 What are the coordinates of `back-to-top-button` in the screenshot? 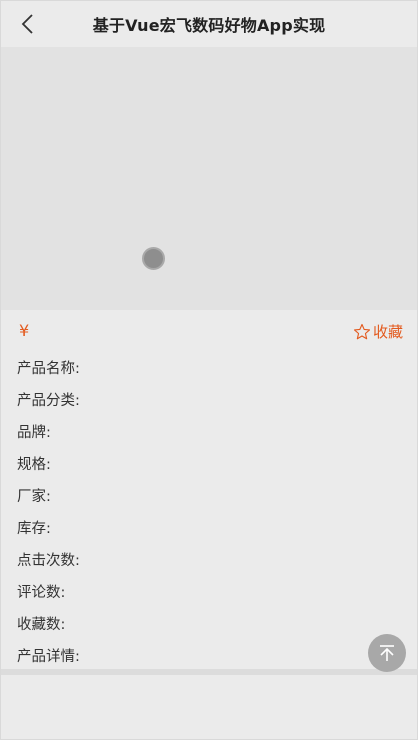 It's located at (387, 653).